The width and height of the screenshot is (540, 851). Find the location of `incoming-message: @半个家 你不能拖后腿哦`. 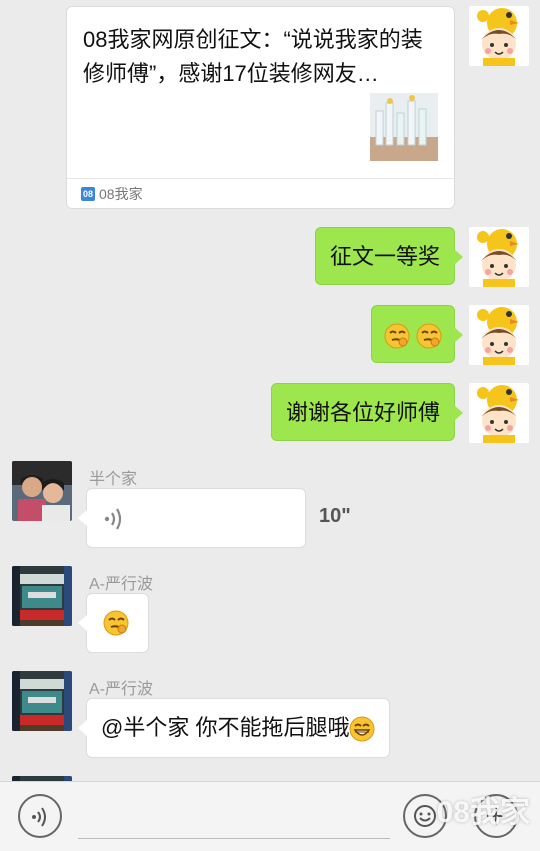

incoming-message: @半个家 你不能拖后腿哦 is located at coordinates (234, 728).